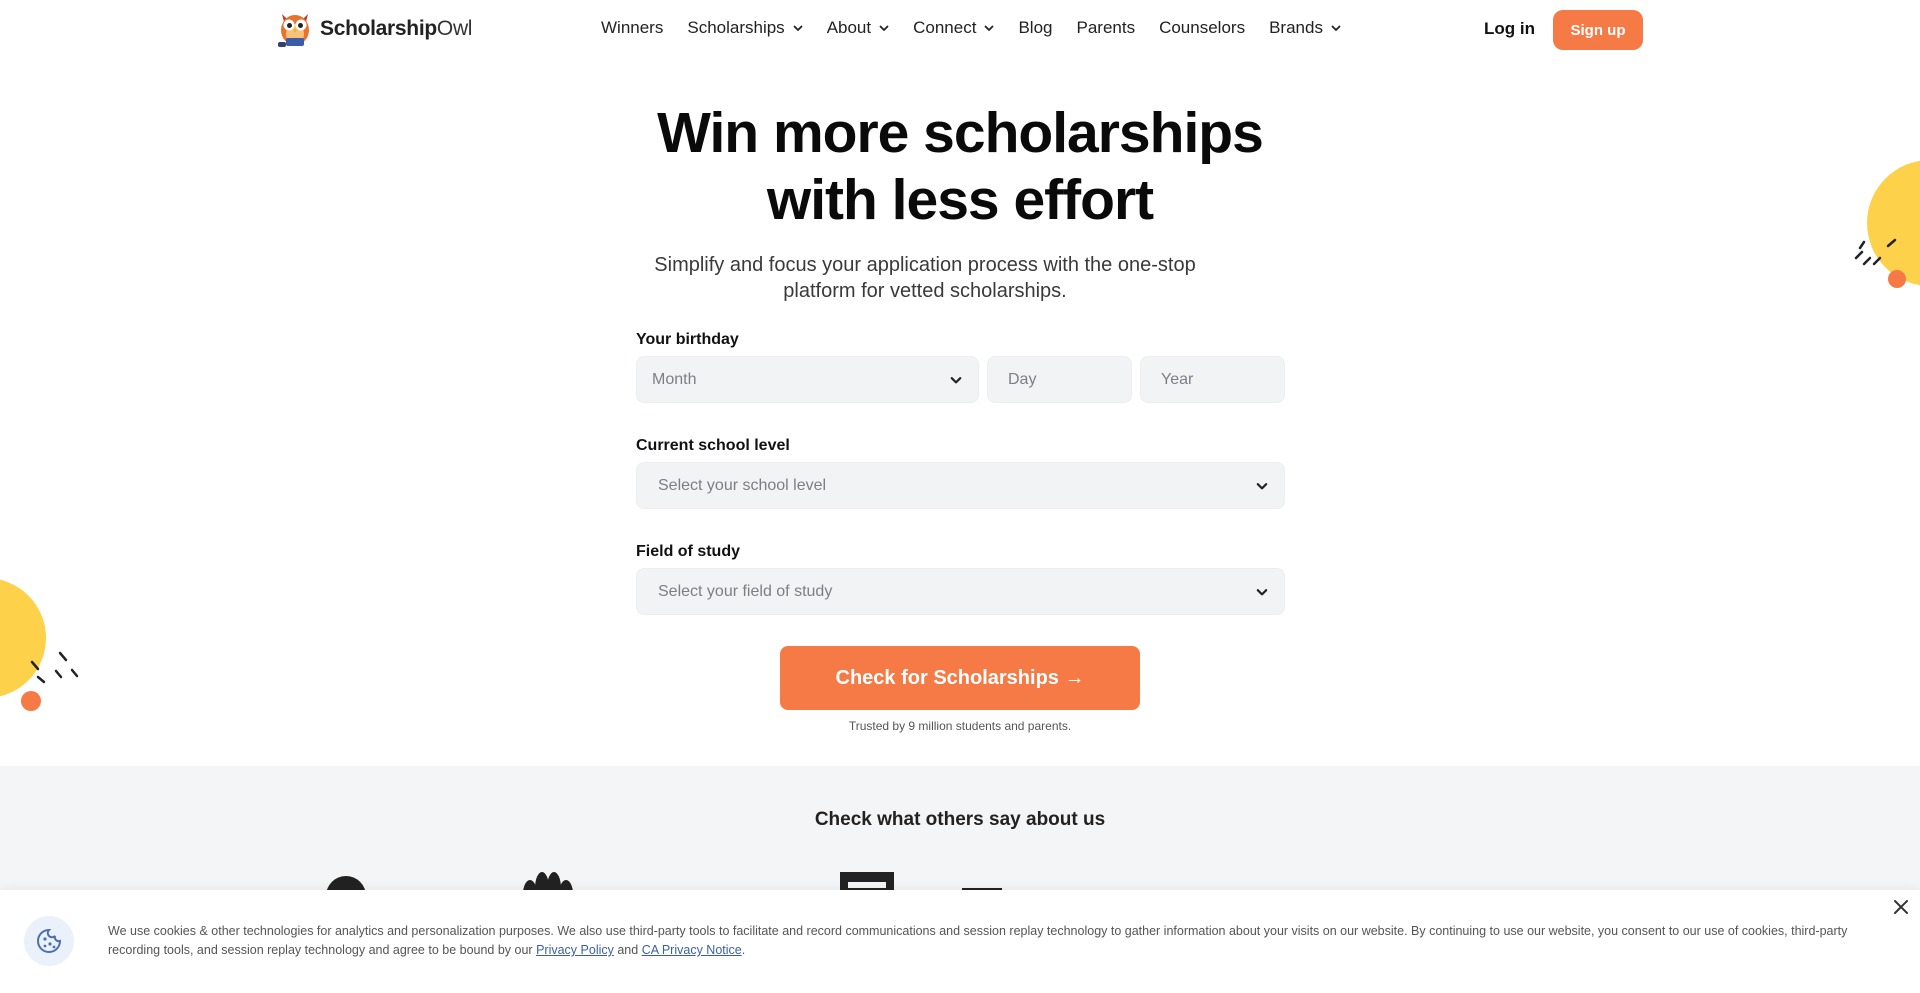  I want to click on nav-winners: Winners, so click(632, 28).